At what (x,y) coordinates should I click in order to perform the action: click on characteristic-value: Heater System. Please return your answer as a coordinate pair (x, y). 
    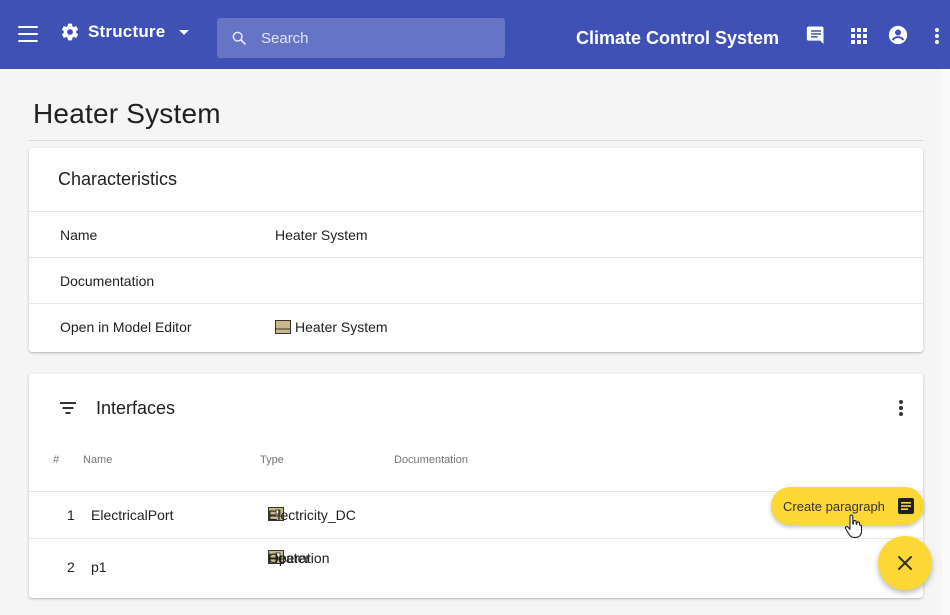
    Looking at the image, I should click on (321, 235).